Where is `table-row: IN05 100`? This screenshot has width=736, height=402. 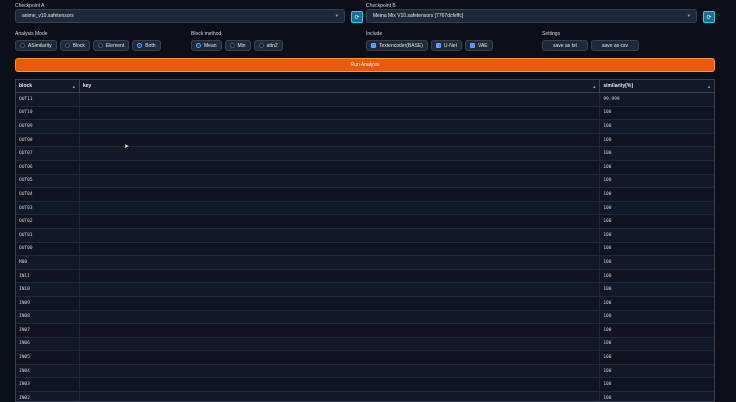
table-row: IN05 100 is located at coordinates (365, 358).